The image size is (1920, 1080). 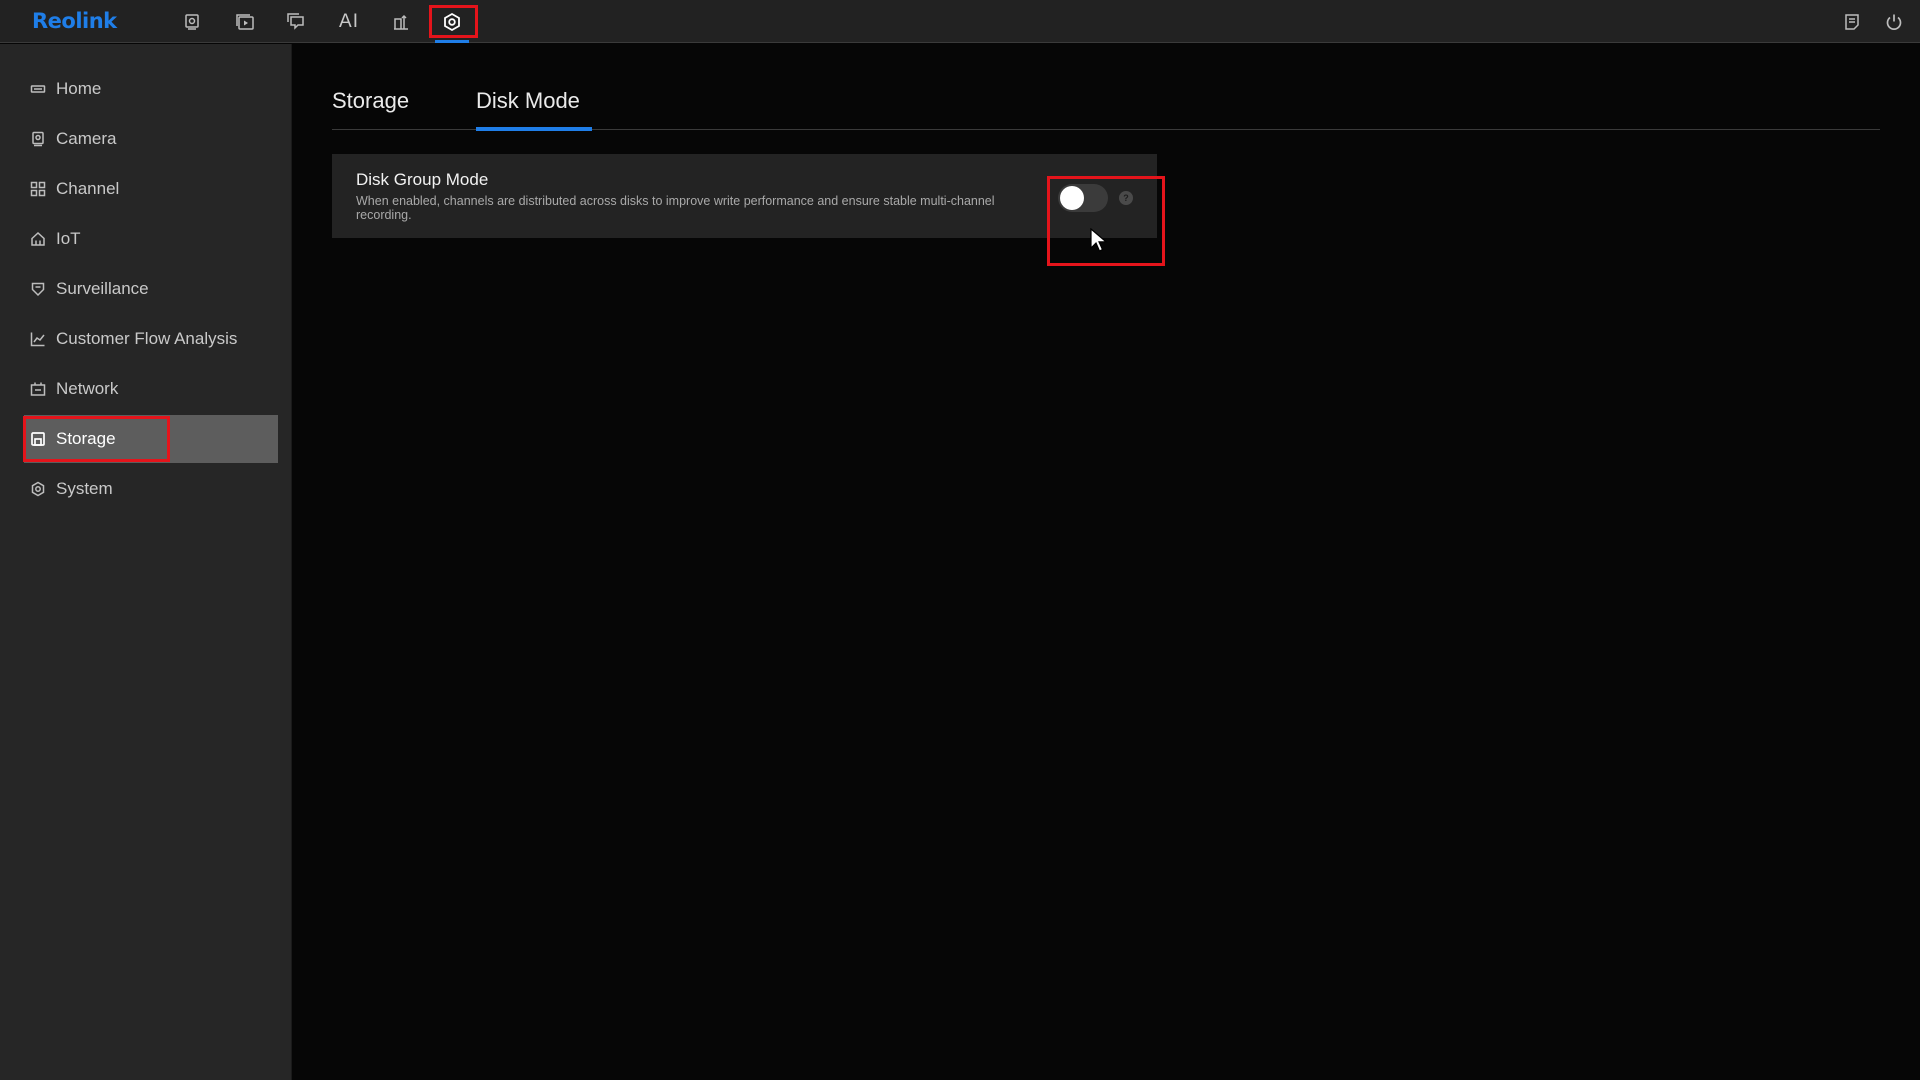 I want to click on sidebar-item-label: Home, so click(x=79, y=88).